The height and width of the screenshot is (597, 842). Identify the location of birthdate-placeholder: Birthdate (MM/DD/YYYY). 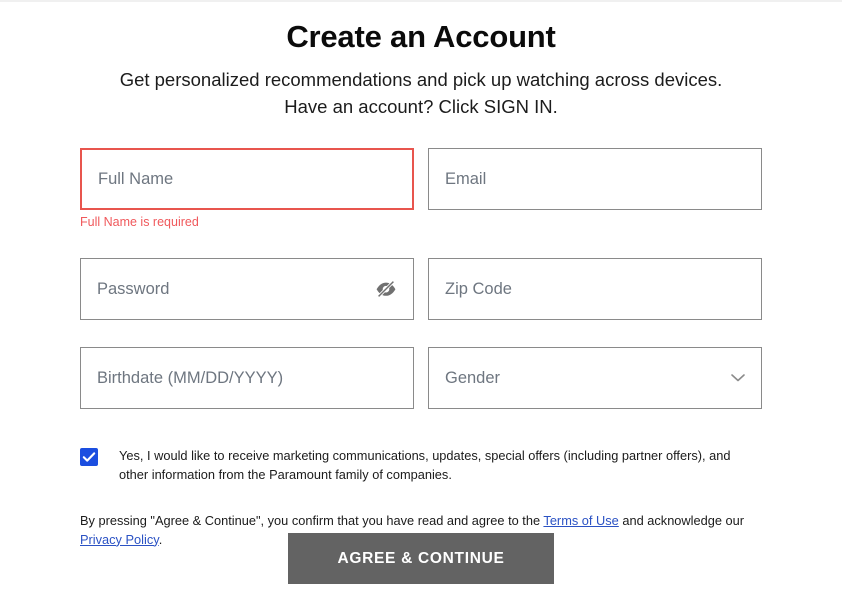
(190, 377).